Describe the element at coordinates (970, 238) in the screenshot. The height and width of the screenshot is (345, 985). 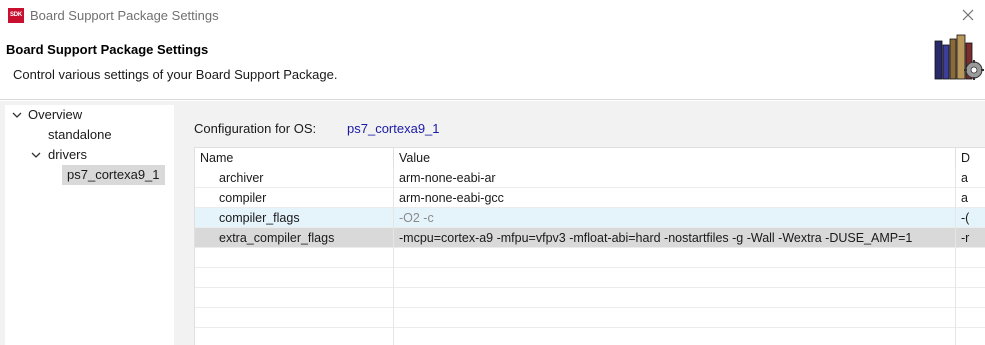
I see `row-description: -r` at that location.